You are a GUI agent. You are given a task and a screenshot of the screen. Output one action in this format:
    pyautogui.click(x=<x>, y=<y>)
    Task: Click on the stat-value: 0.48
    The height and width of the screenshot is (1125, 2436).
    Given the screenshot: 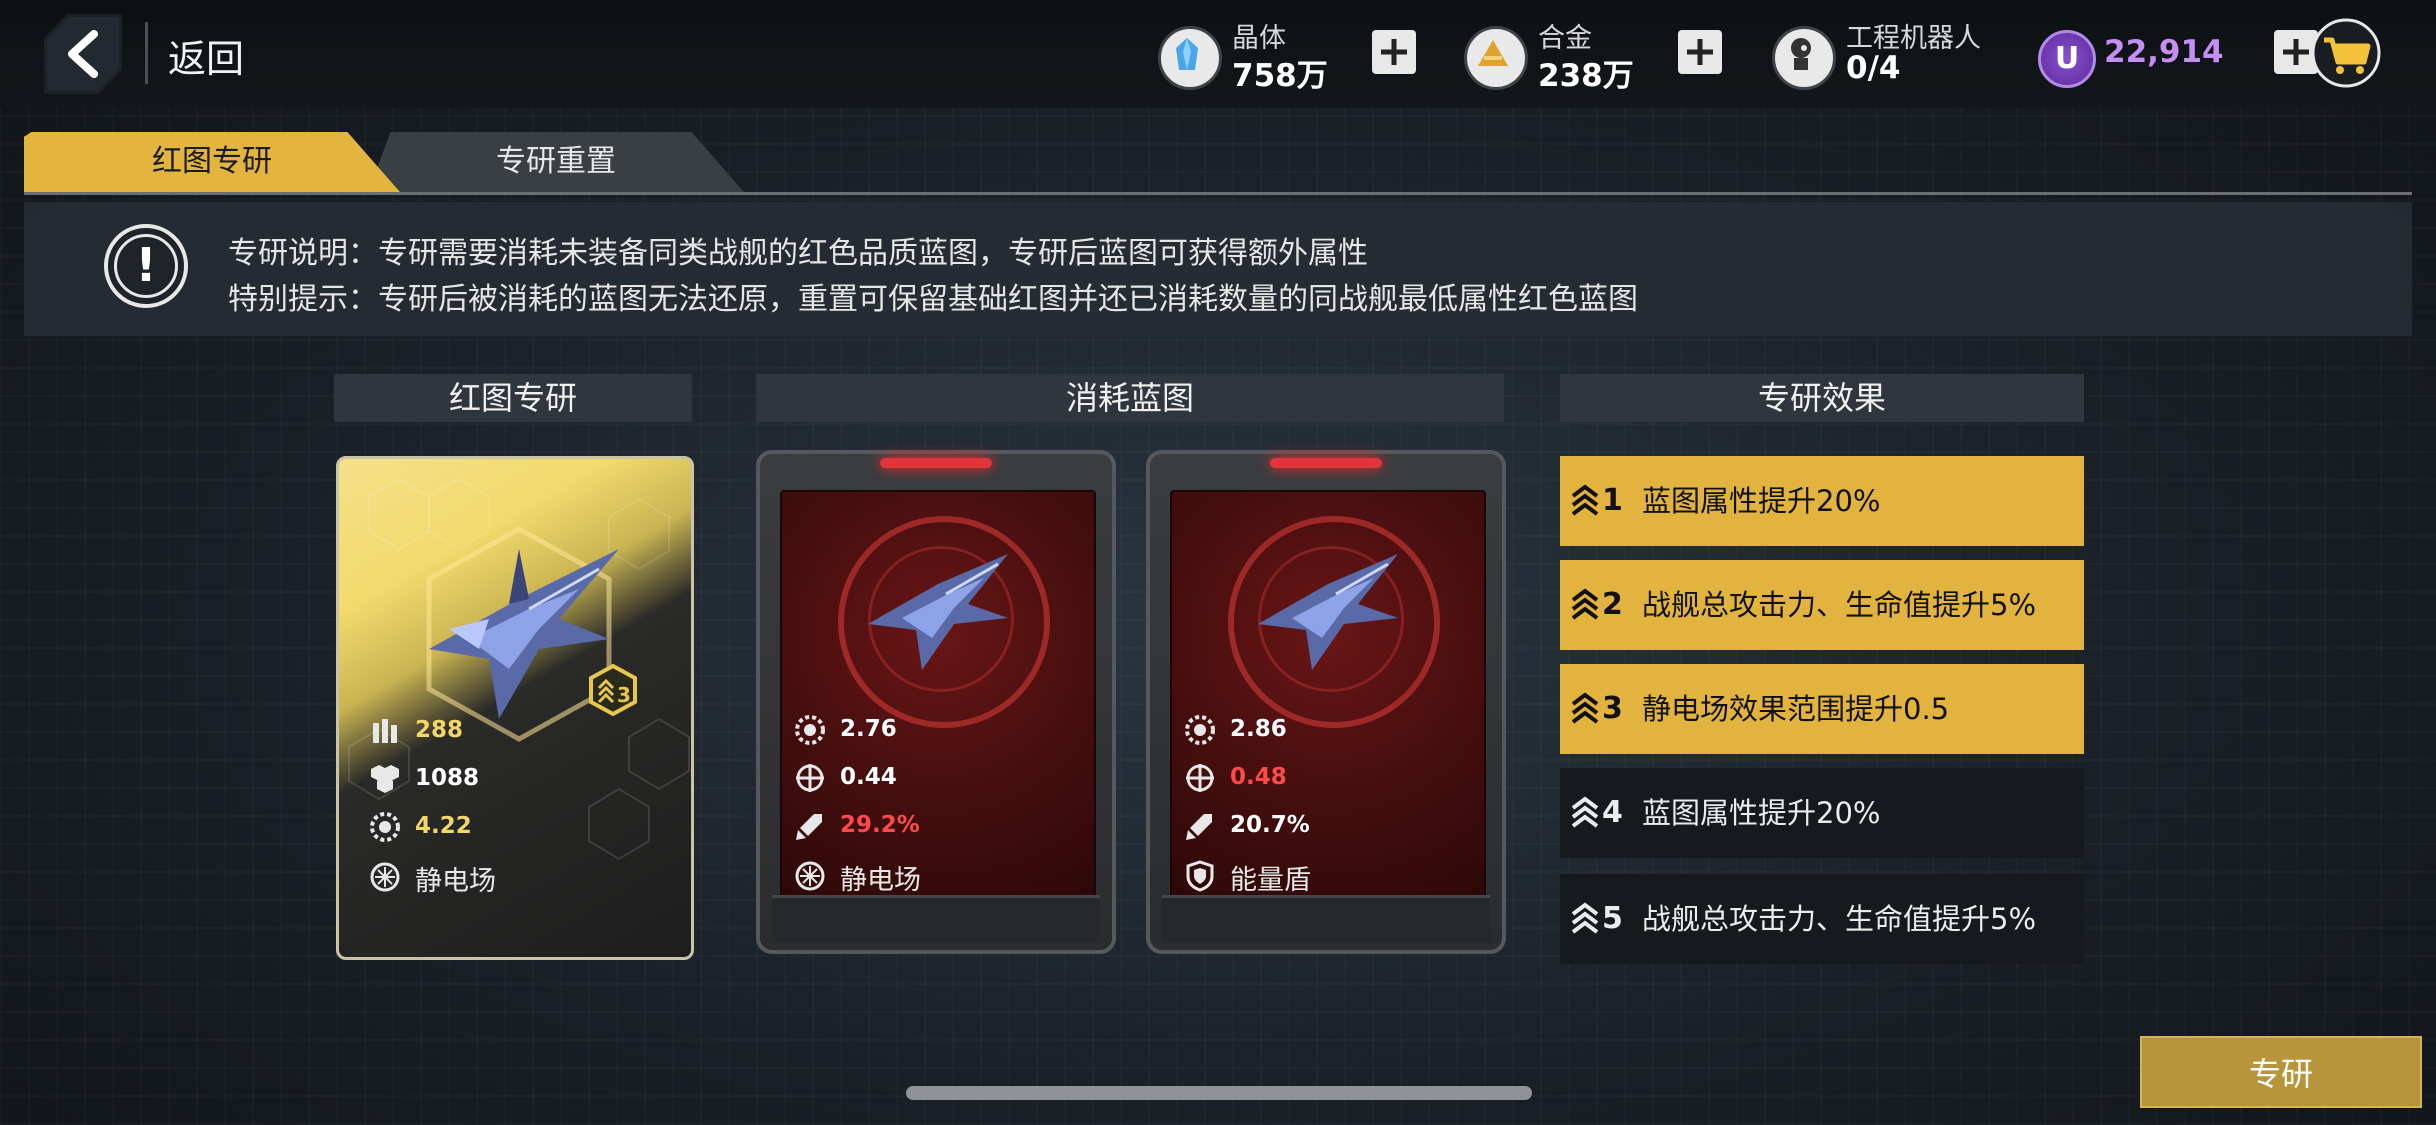 What is the action you would take?
    pyautogui.click(x=1258, y=777)
    